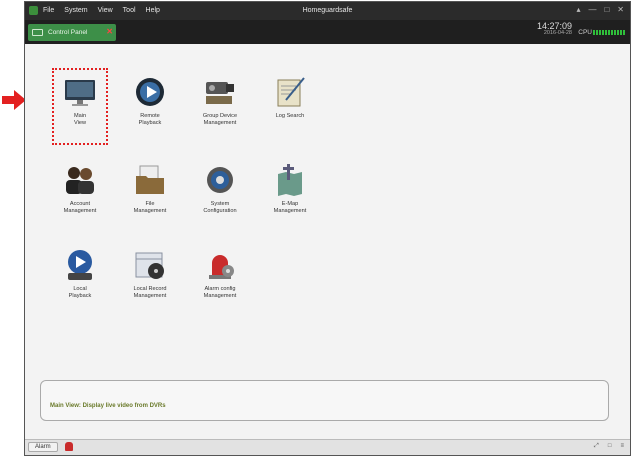 This screenshot has height=458, width=633. Describe the element at coordinates (150, 265) in the screenshot. I see `local-record-icon` at that location.